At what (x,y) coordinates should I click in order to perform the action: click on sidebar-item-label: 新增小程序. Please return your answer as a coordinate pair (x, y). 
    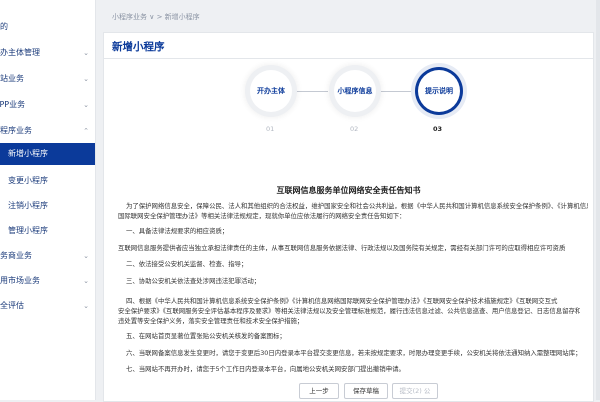
    Looking at the image, I should click on (28, 153).